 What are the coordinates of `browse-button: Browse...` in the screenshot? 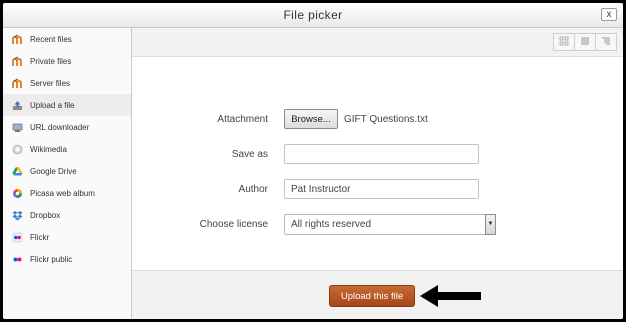 It's located at (311, 119).